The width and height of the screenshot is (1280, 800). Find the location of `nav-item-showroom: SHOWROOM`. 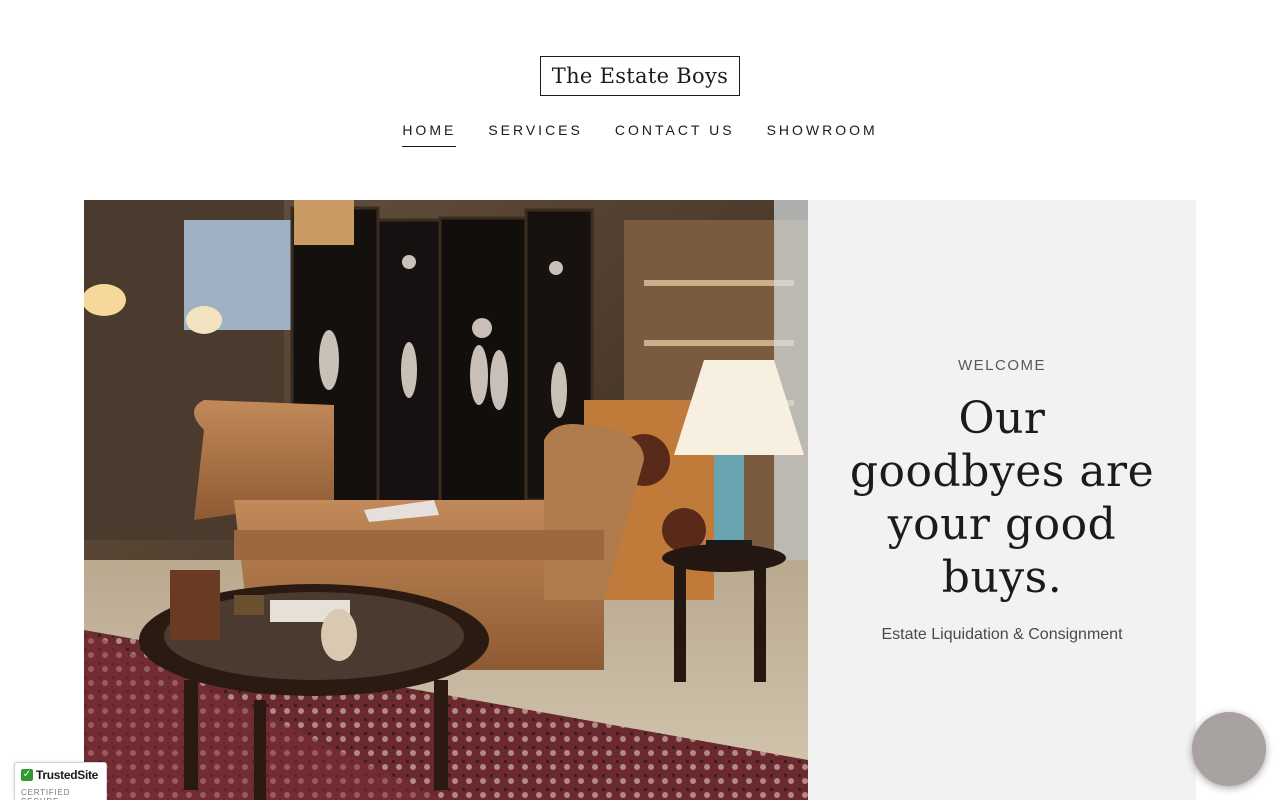

nav-item-showroom: SHOWROOM is located at coordinates (822, 134).